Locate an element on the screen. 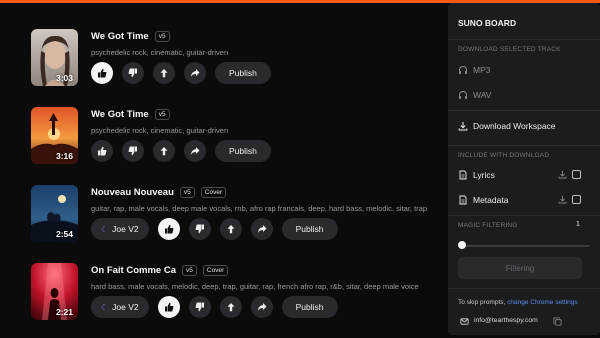  slider-handle is located at coordinates (462, 245).